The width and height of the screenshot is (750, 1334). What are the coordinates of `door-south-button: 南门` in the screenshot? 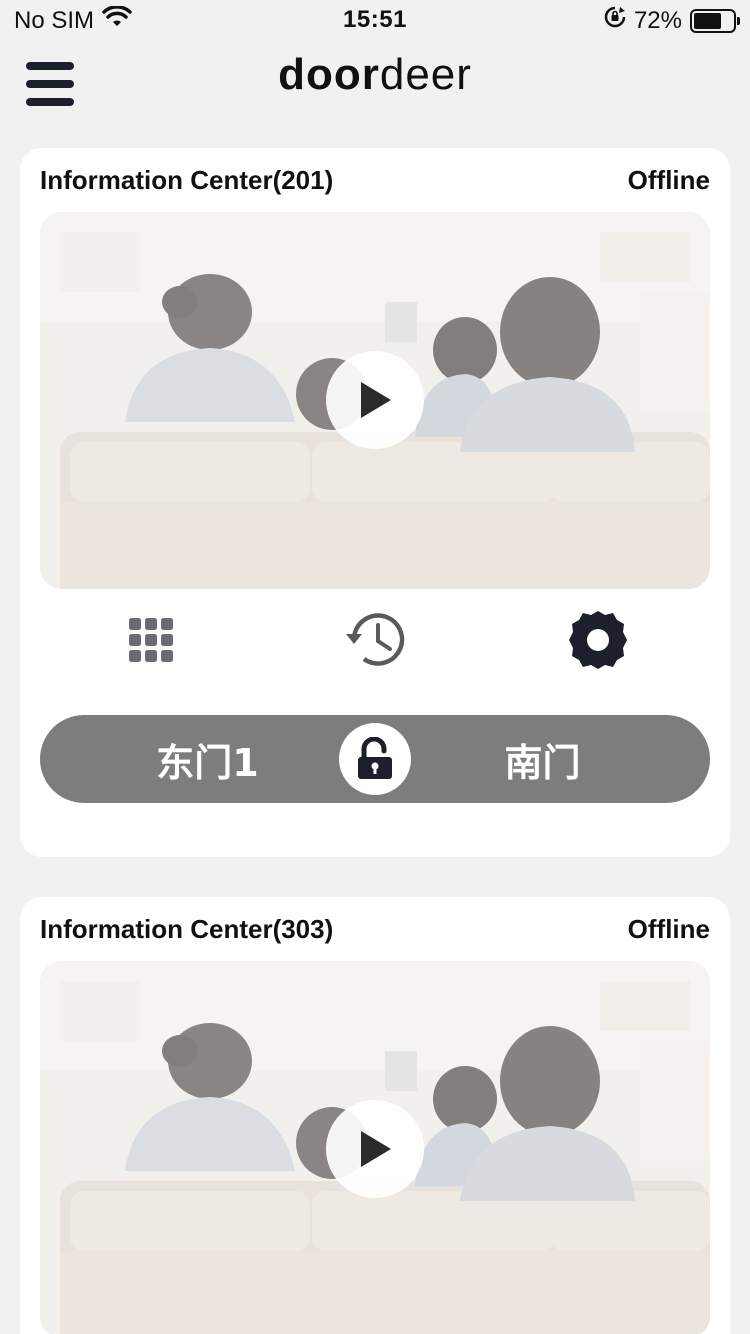 It's located at (542, 759).